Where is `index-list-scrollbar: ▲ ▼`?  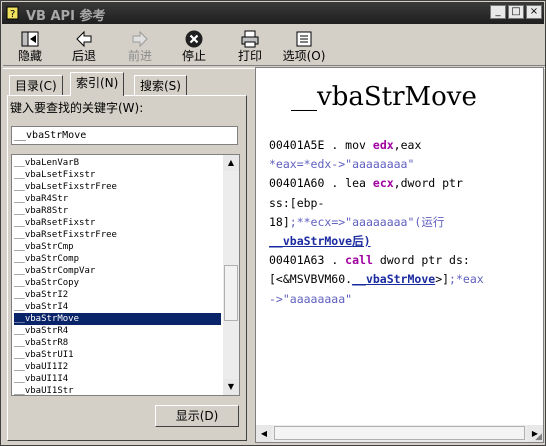
index-list-scrollbar: ▲ ▼ is located at coordinates (231, 275).